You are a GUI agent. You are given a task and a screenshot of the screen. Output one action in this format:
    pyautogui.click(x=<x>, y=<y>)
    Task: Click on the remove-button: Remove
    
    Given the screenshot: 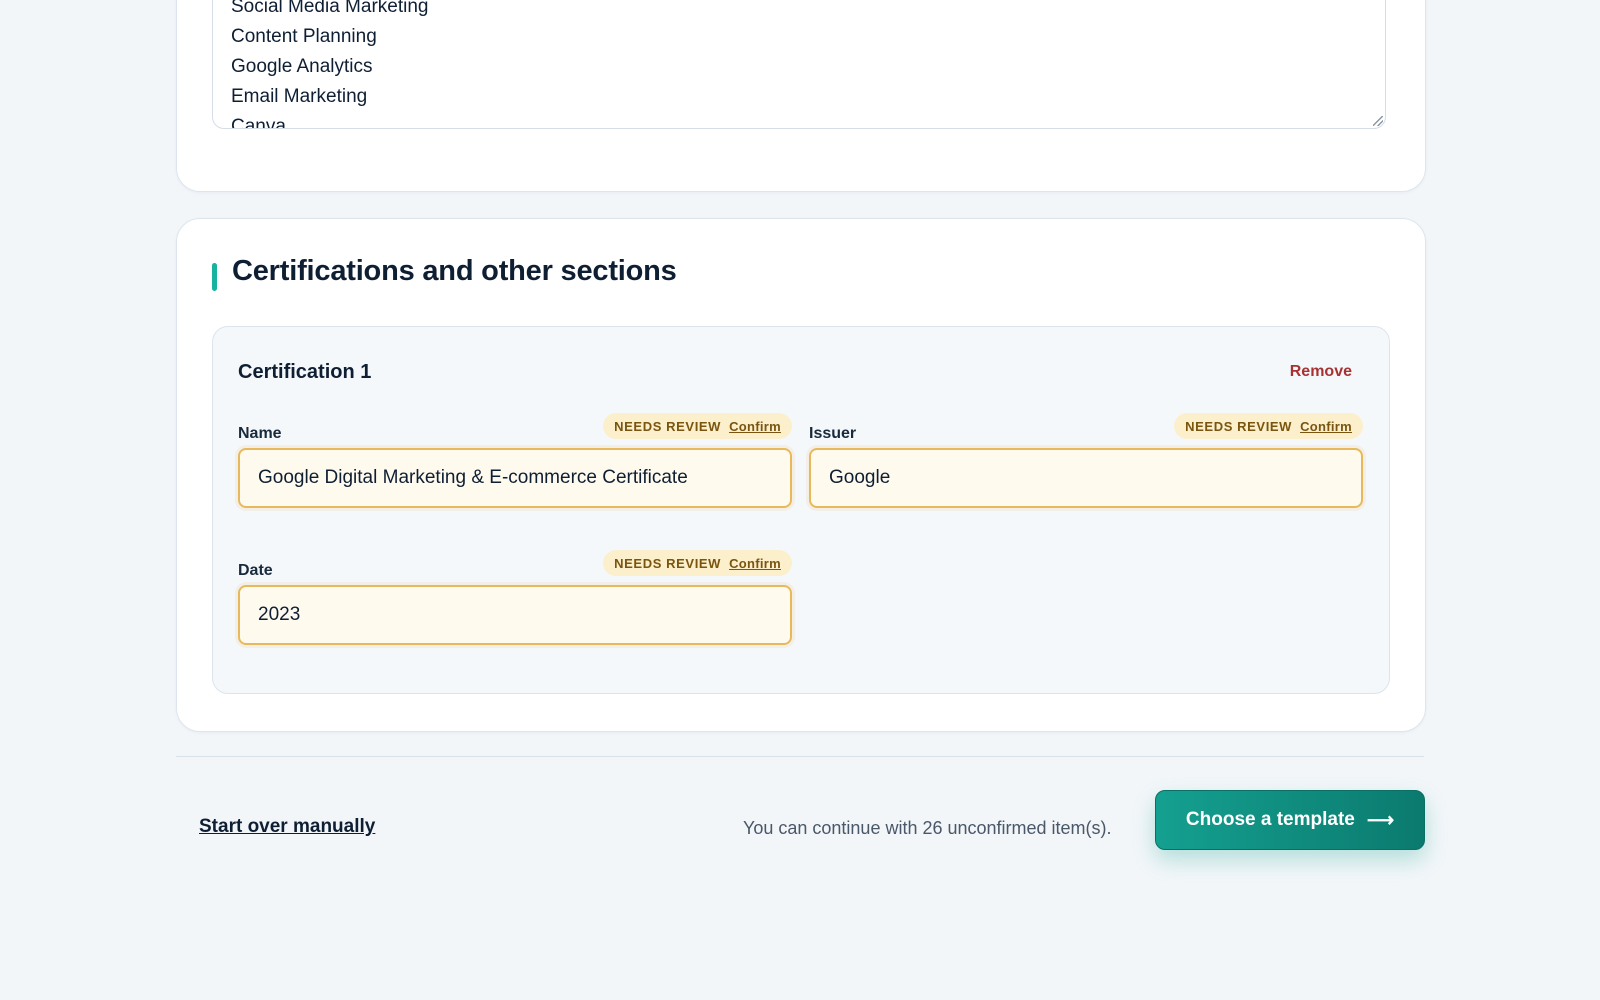 What is the action you would take?
    pyautogui.click(x=1321, y=372)
    